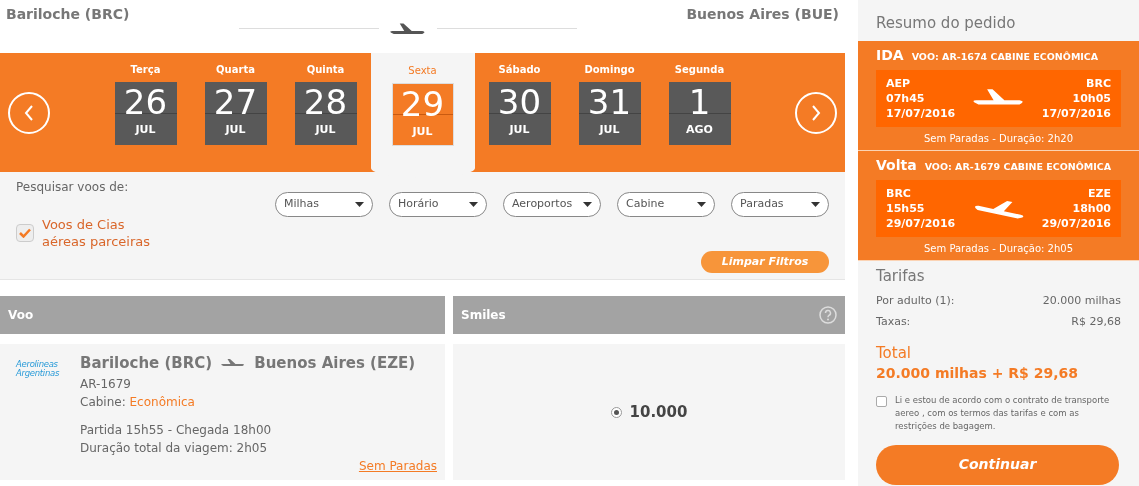 Image resolution: width=1139 pixels, height=486 pixels. I want to click on segment-info: Sem Paradas - Duração: 2h05, so click(998, 248).